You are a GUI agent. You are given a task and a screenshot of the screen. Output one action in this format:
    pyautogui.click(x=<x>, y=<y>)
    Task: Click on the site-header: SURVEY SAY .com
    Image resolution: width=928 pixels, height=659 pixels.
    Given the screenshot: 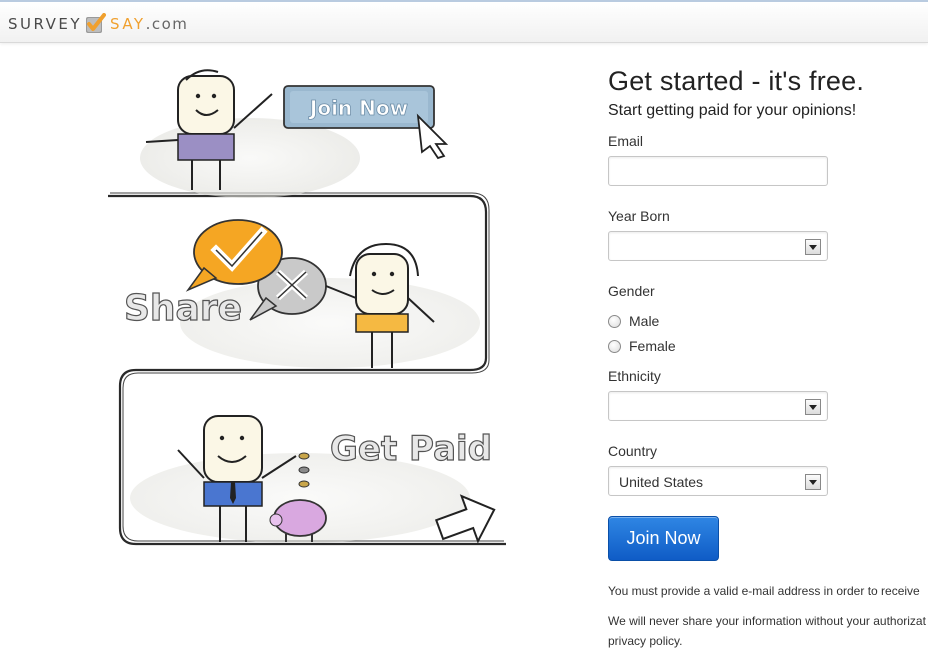 What is the action you would take?
    pyautogui.click(x=464, y=21)
    